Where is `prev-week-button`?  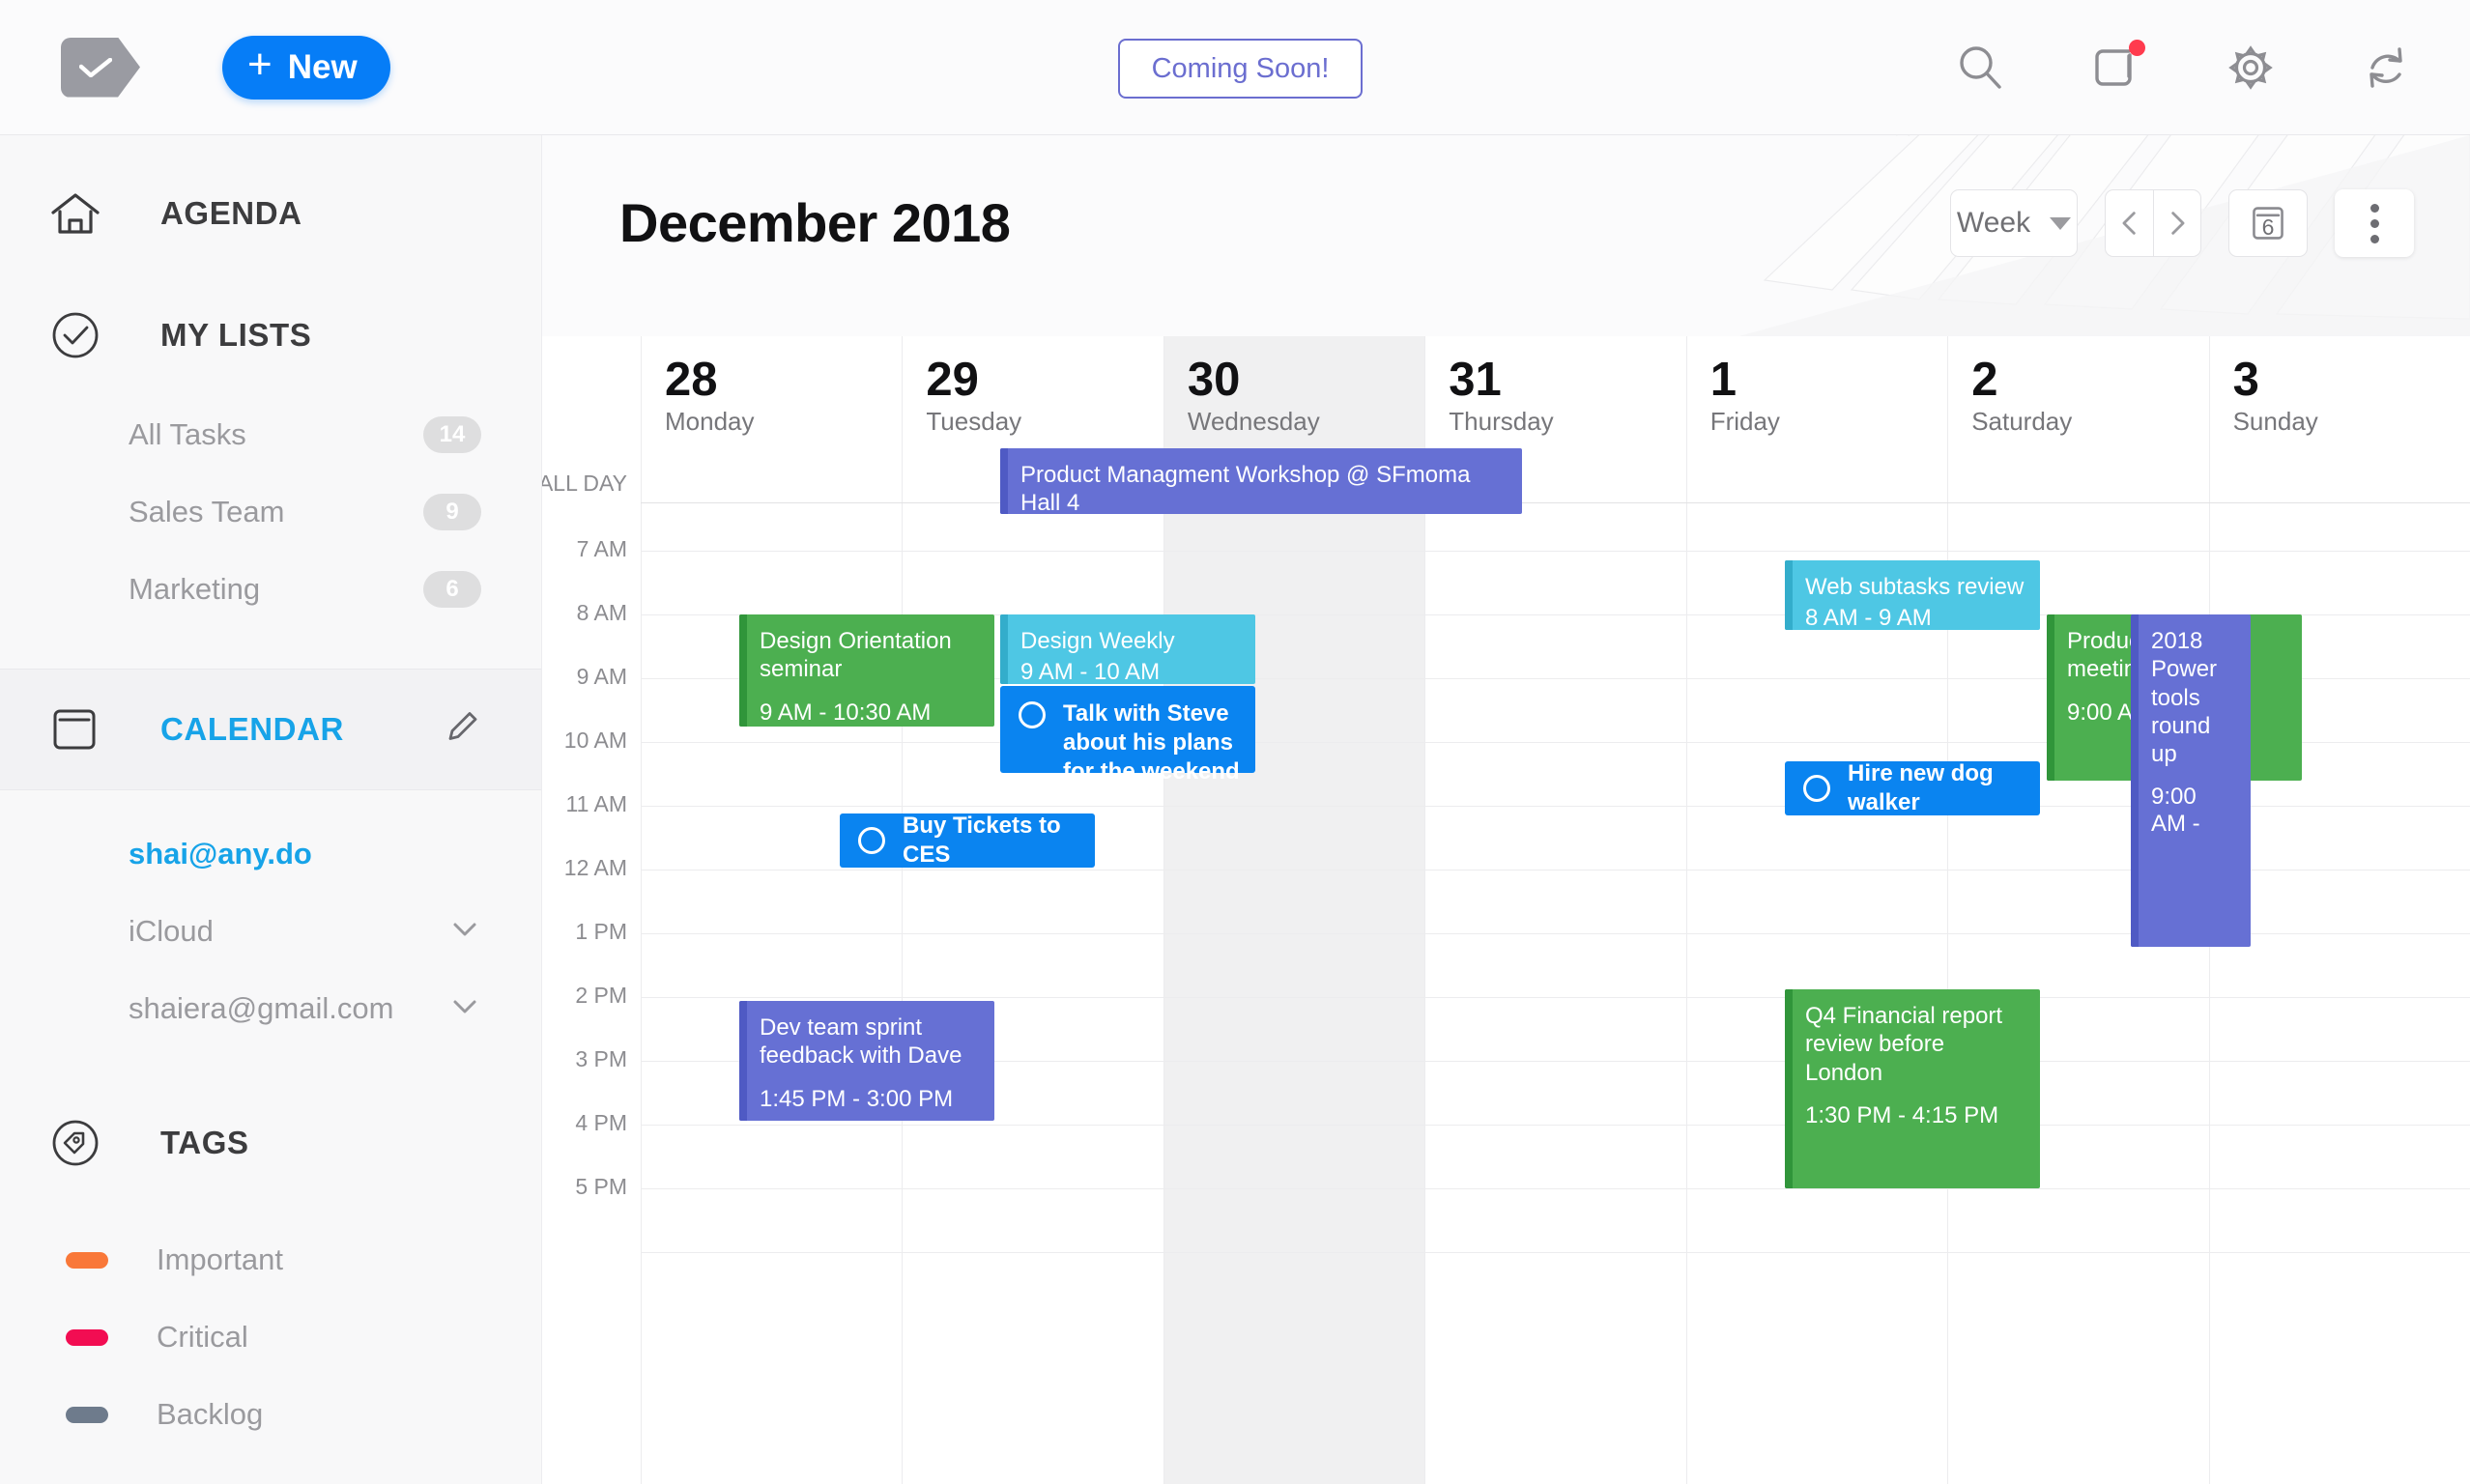
prev-week-button is located at coordinates (2129, 223).